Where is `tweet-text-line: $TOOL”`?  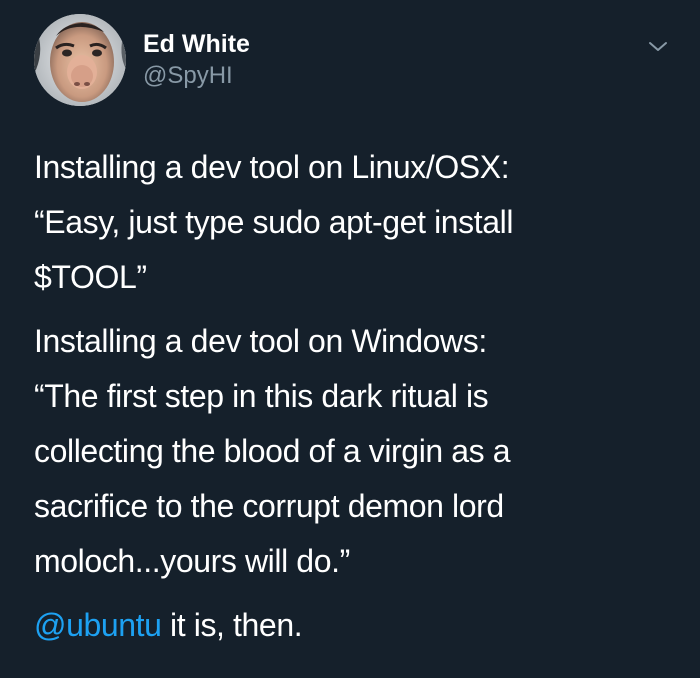
tweet-text-line: $TOOL” is located at coordinates (90, 277).